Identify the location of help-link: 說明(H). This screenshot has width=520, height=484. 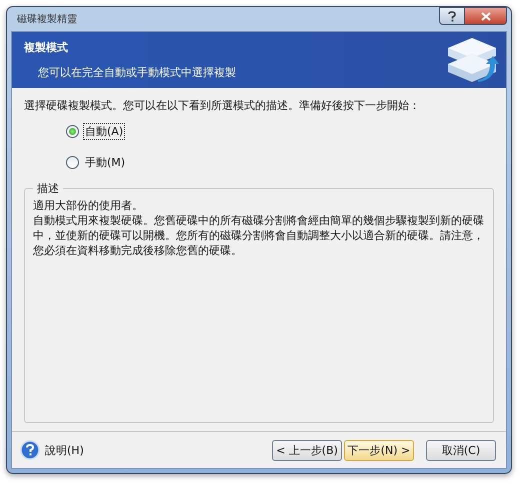
(52, 450).